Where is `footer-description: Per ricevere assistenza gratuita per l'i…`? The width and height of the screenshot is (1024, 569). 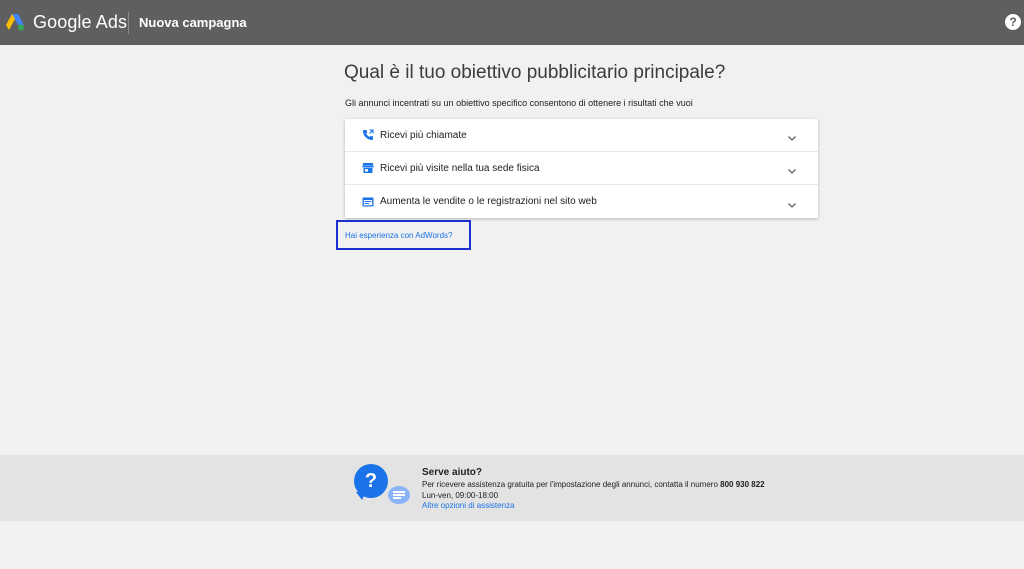
footer-description: Per ricevere assistenza gratuita per l'i… is located at coordinates (570, 484).